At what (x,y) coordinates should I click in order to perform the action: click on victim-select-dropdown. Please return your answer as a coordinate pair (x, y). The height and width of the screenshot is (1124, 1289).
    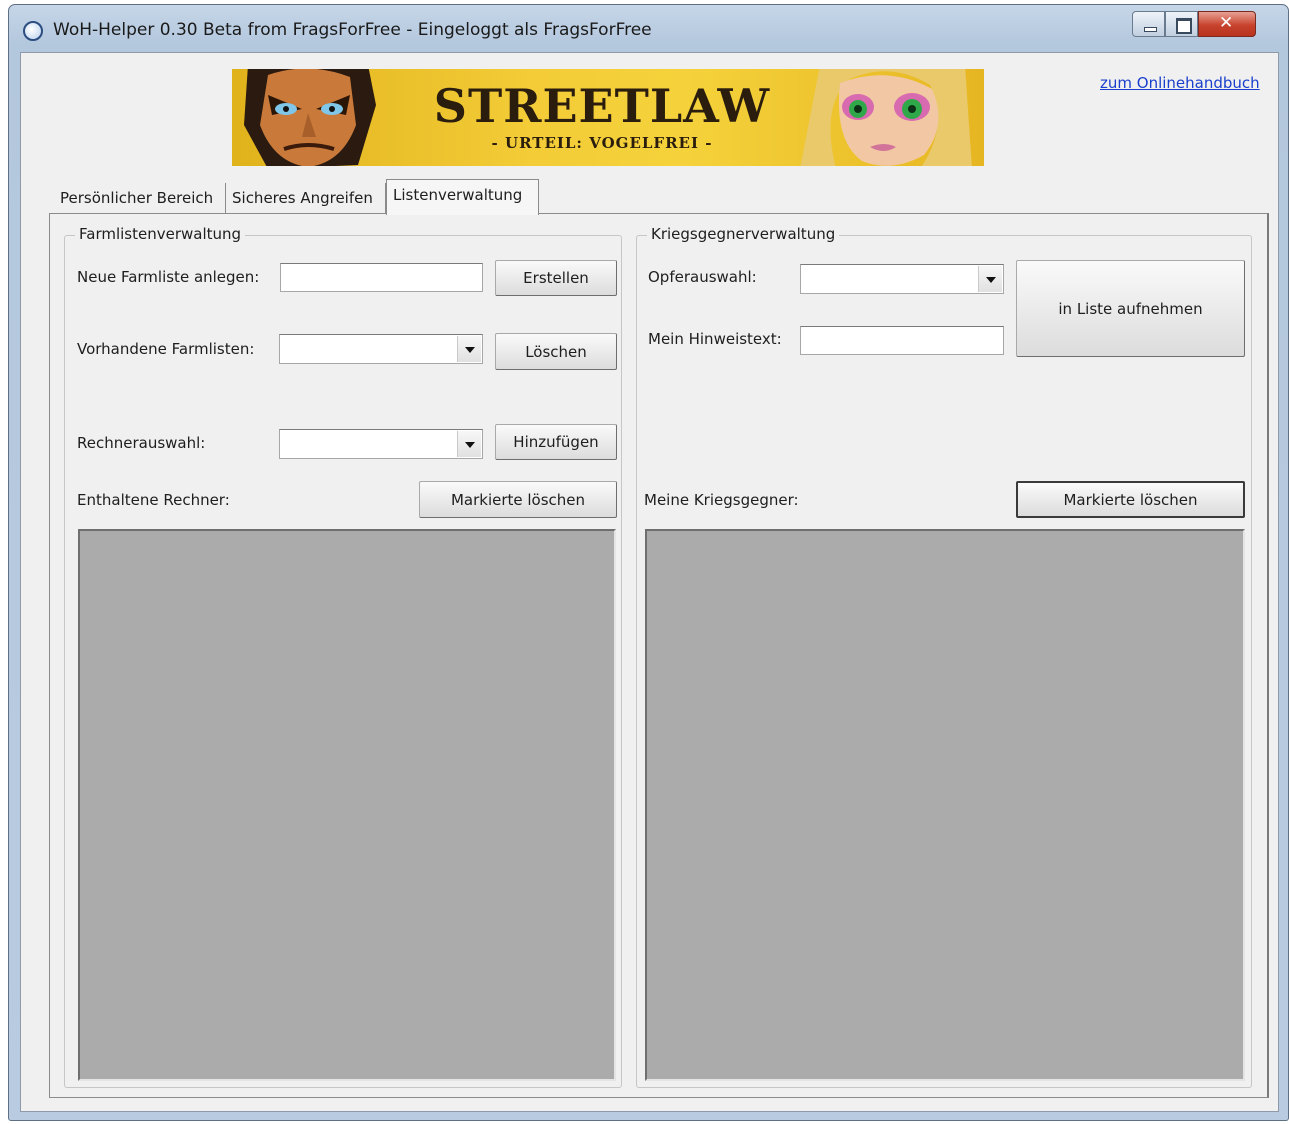
    Looking at the image, I should click on (902, 279).